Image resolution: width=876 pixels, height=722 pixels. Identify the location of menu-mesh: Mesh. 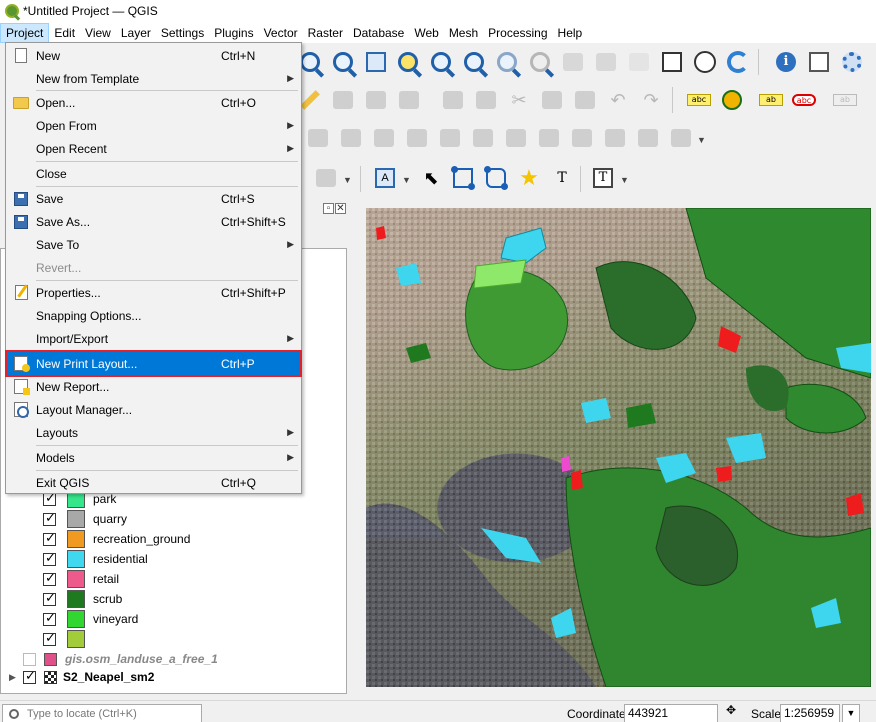
(463, 33).